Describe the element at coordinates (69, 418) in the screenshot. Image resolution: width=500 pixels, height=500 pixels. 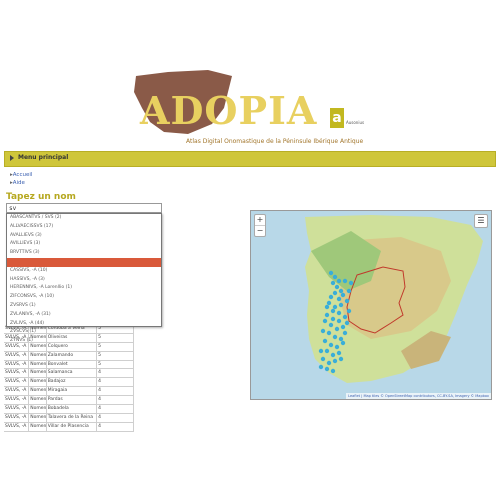
I see `table-row: SVLVS, -A Nomen Talavera de la Reina 4` at that location.